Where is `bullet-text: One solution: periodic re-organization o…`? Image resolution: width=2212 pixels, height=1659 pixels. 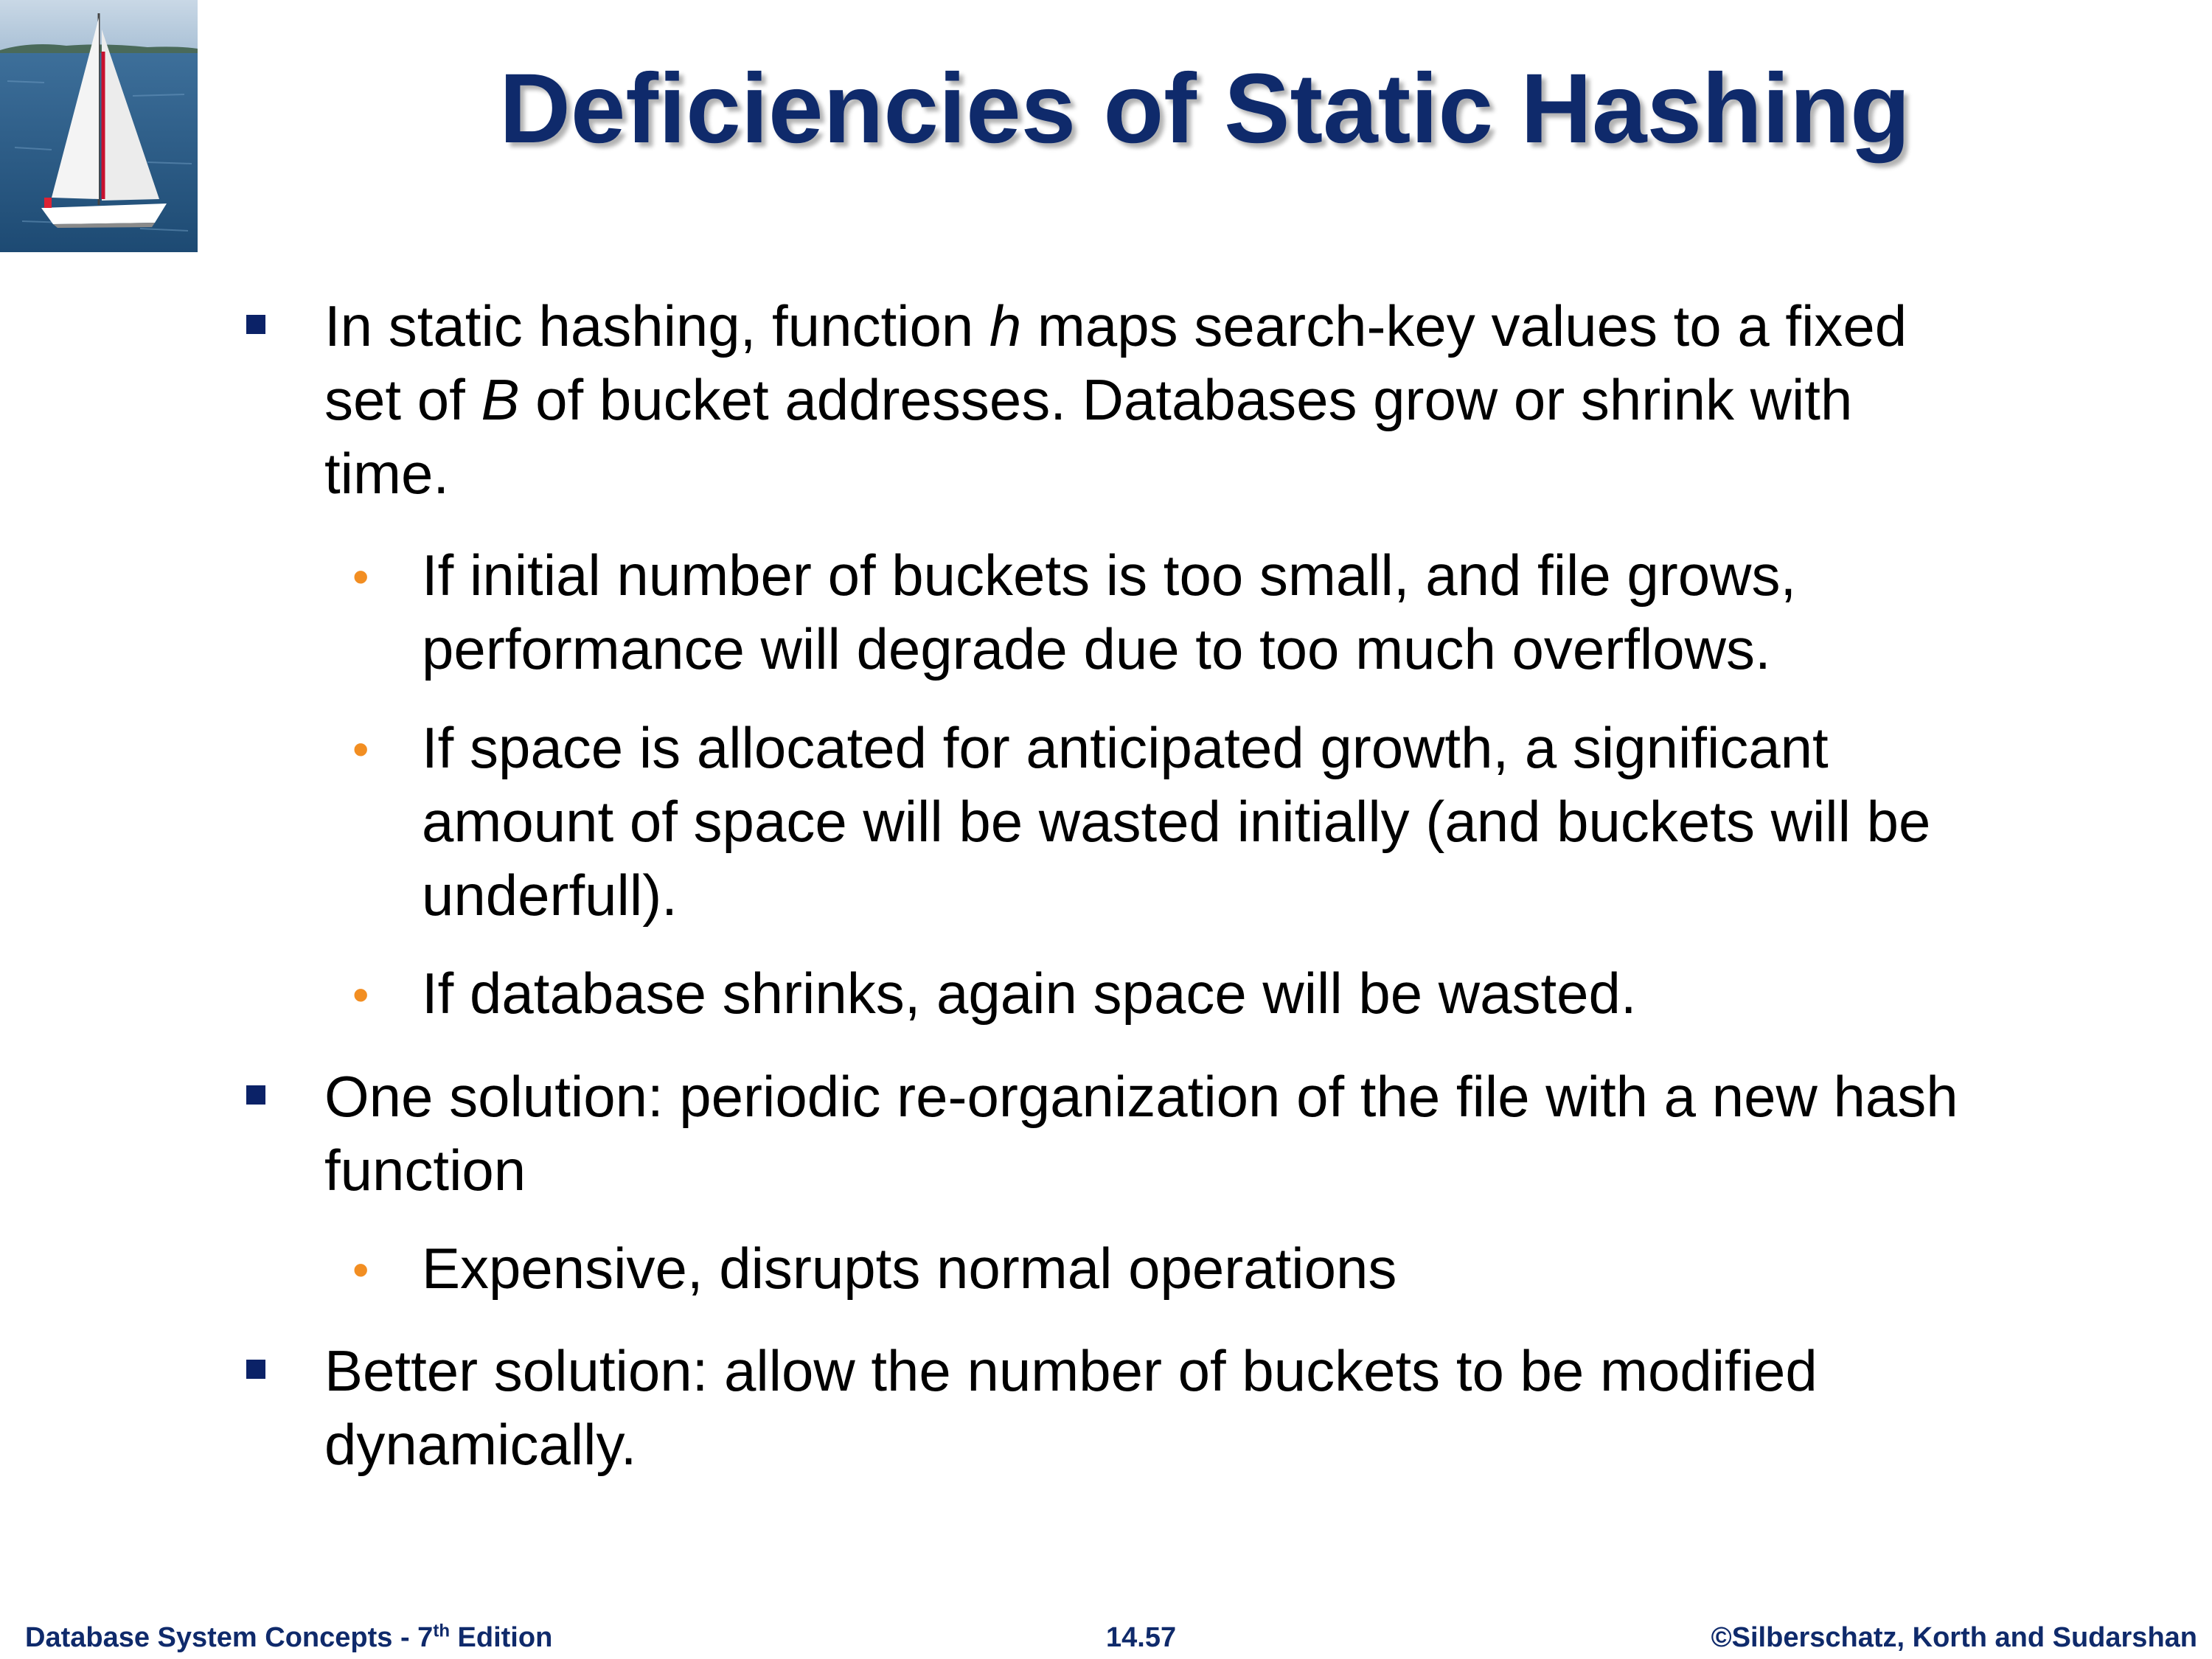
bullet-text: One solution: periodic re-organization o… is located at coordinates (1238, 1133).